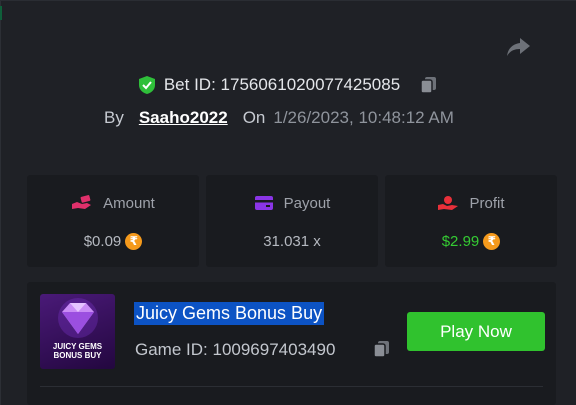 Image resolution: width=576 pixels, height=405 pixels. I want to click on copy-bet-id-button, so click(428, 85).